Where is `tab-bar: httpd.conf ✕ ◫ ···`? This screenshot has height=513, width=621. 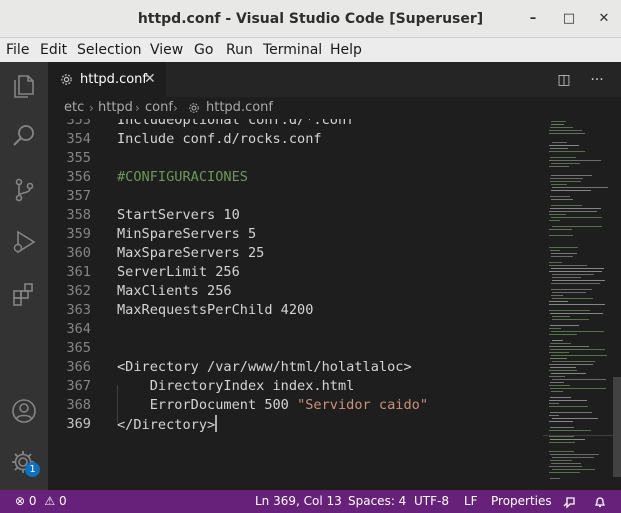
tab-bar: httpd.conf ✕ ◫ ··· is located at coordinates (334, 79).